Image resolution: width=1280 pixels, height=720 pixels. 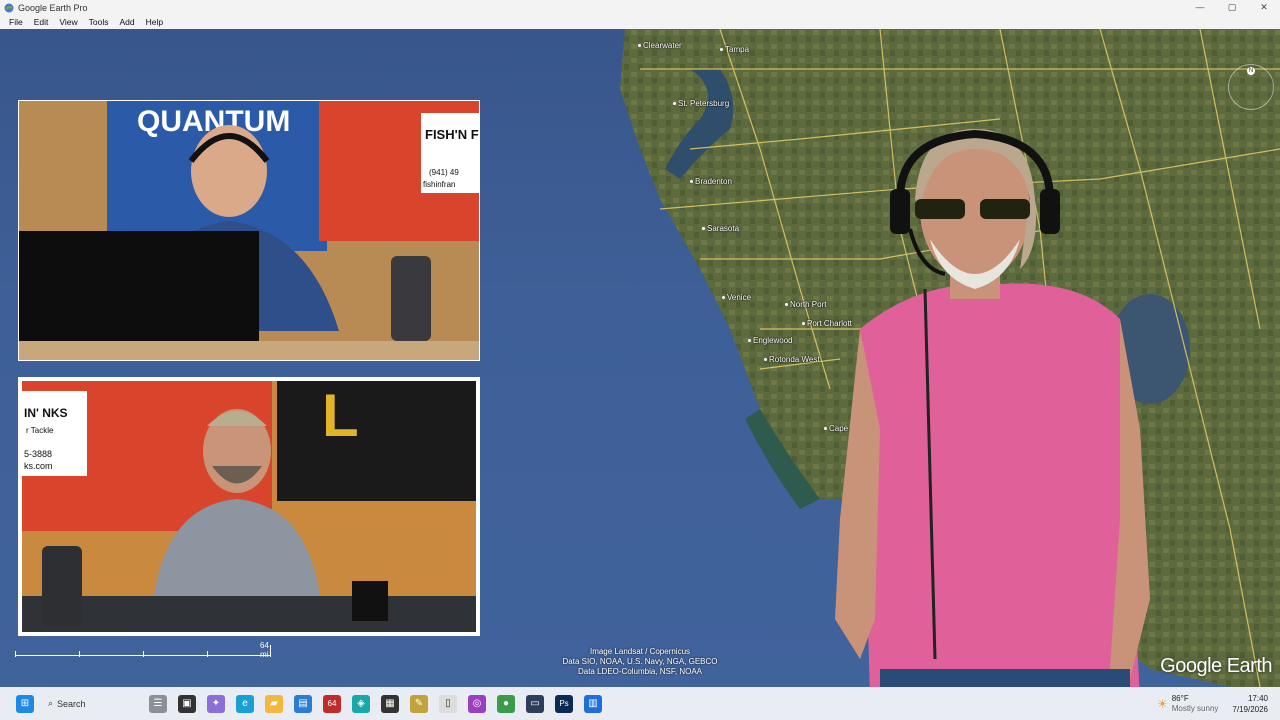 What do you see at coordinates (640, 651) in the screenshot?
I see `attribution-line-1: Image Landsat / Copernicus` at bounding box center [640, 651].